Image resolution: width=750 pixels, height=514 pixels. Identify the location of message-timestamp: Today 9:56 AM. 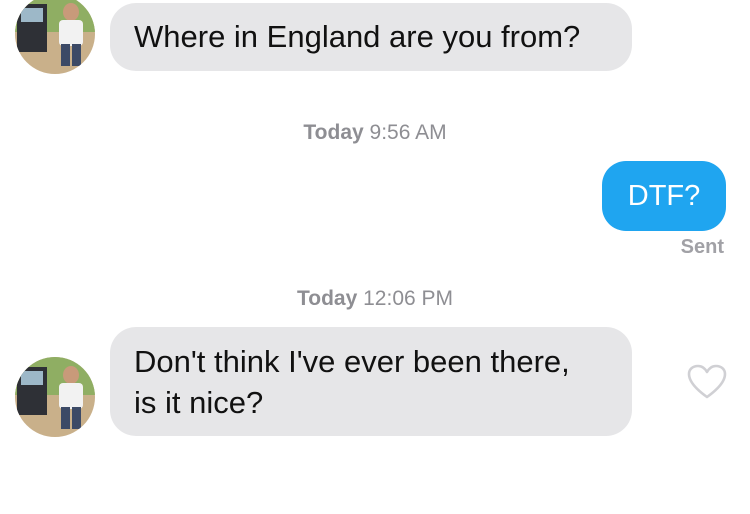
(375, 133).